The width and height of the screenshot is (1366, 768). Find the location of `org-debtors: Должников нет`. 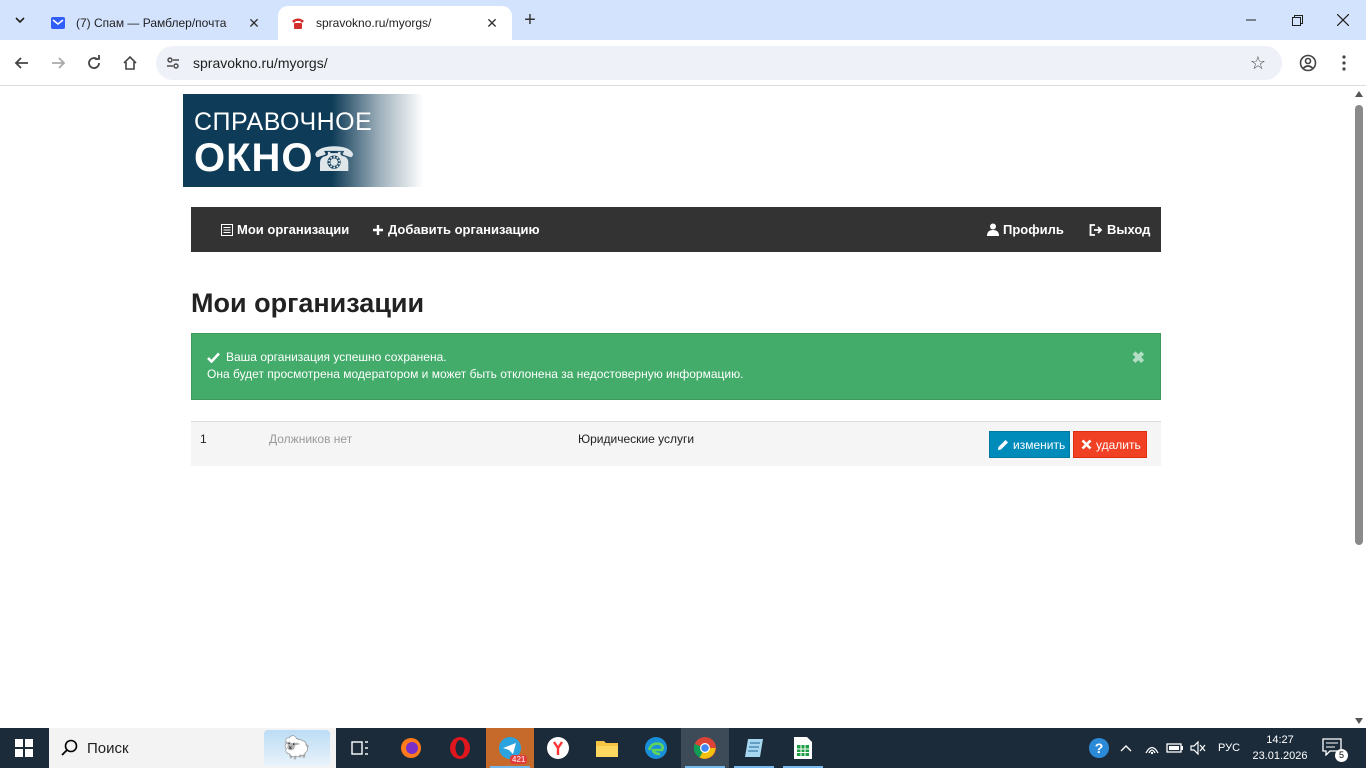

org-debtors: Должников нет is located at coordinates (311, 439).